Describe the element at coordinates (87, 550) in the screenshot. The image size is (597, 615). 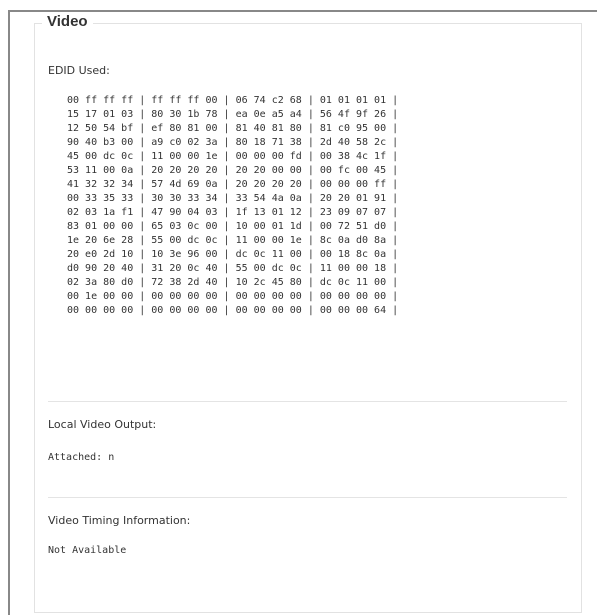
I see `video-timing-value: Not Available` at that location.